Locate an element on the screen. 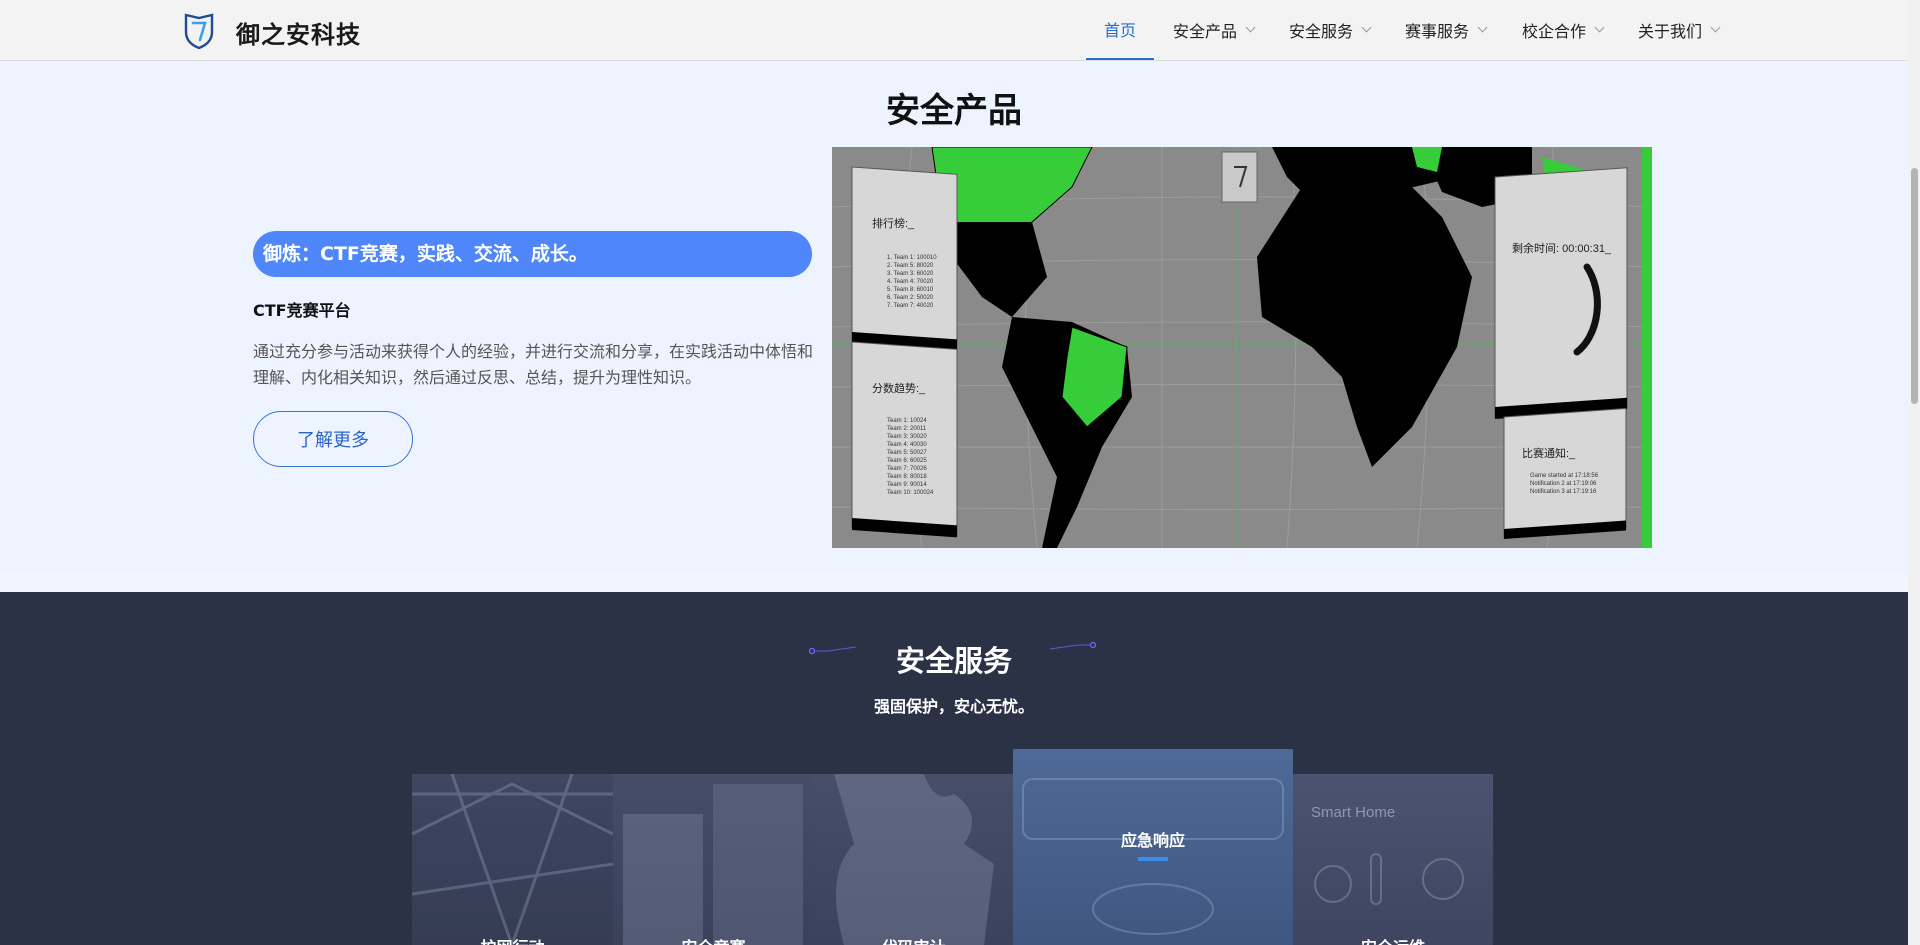 This screenshot has width=1920, height=945. shield-logo-icon is located at coordinates (199, 31).